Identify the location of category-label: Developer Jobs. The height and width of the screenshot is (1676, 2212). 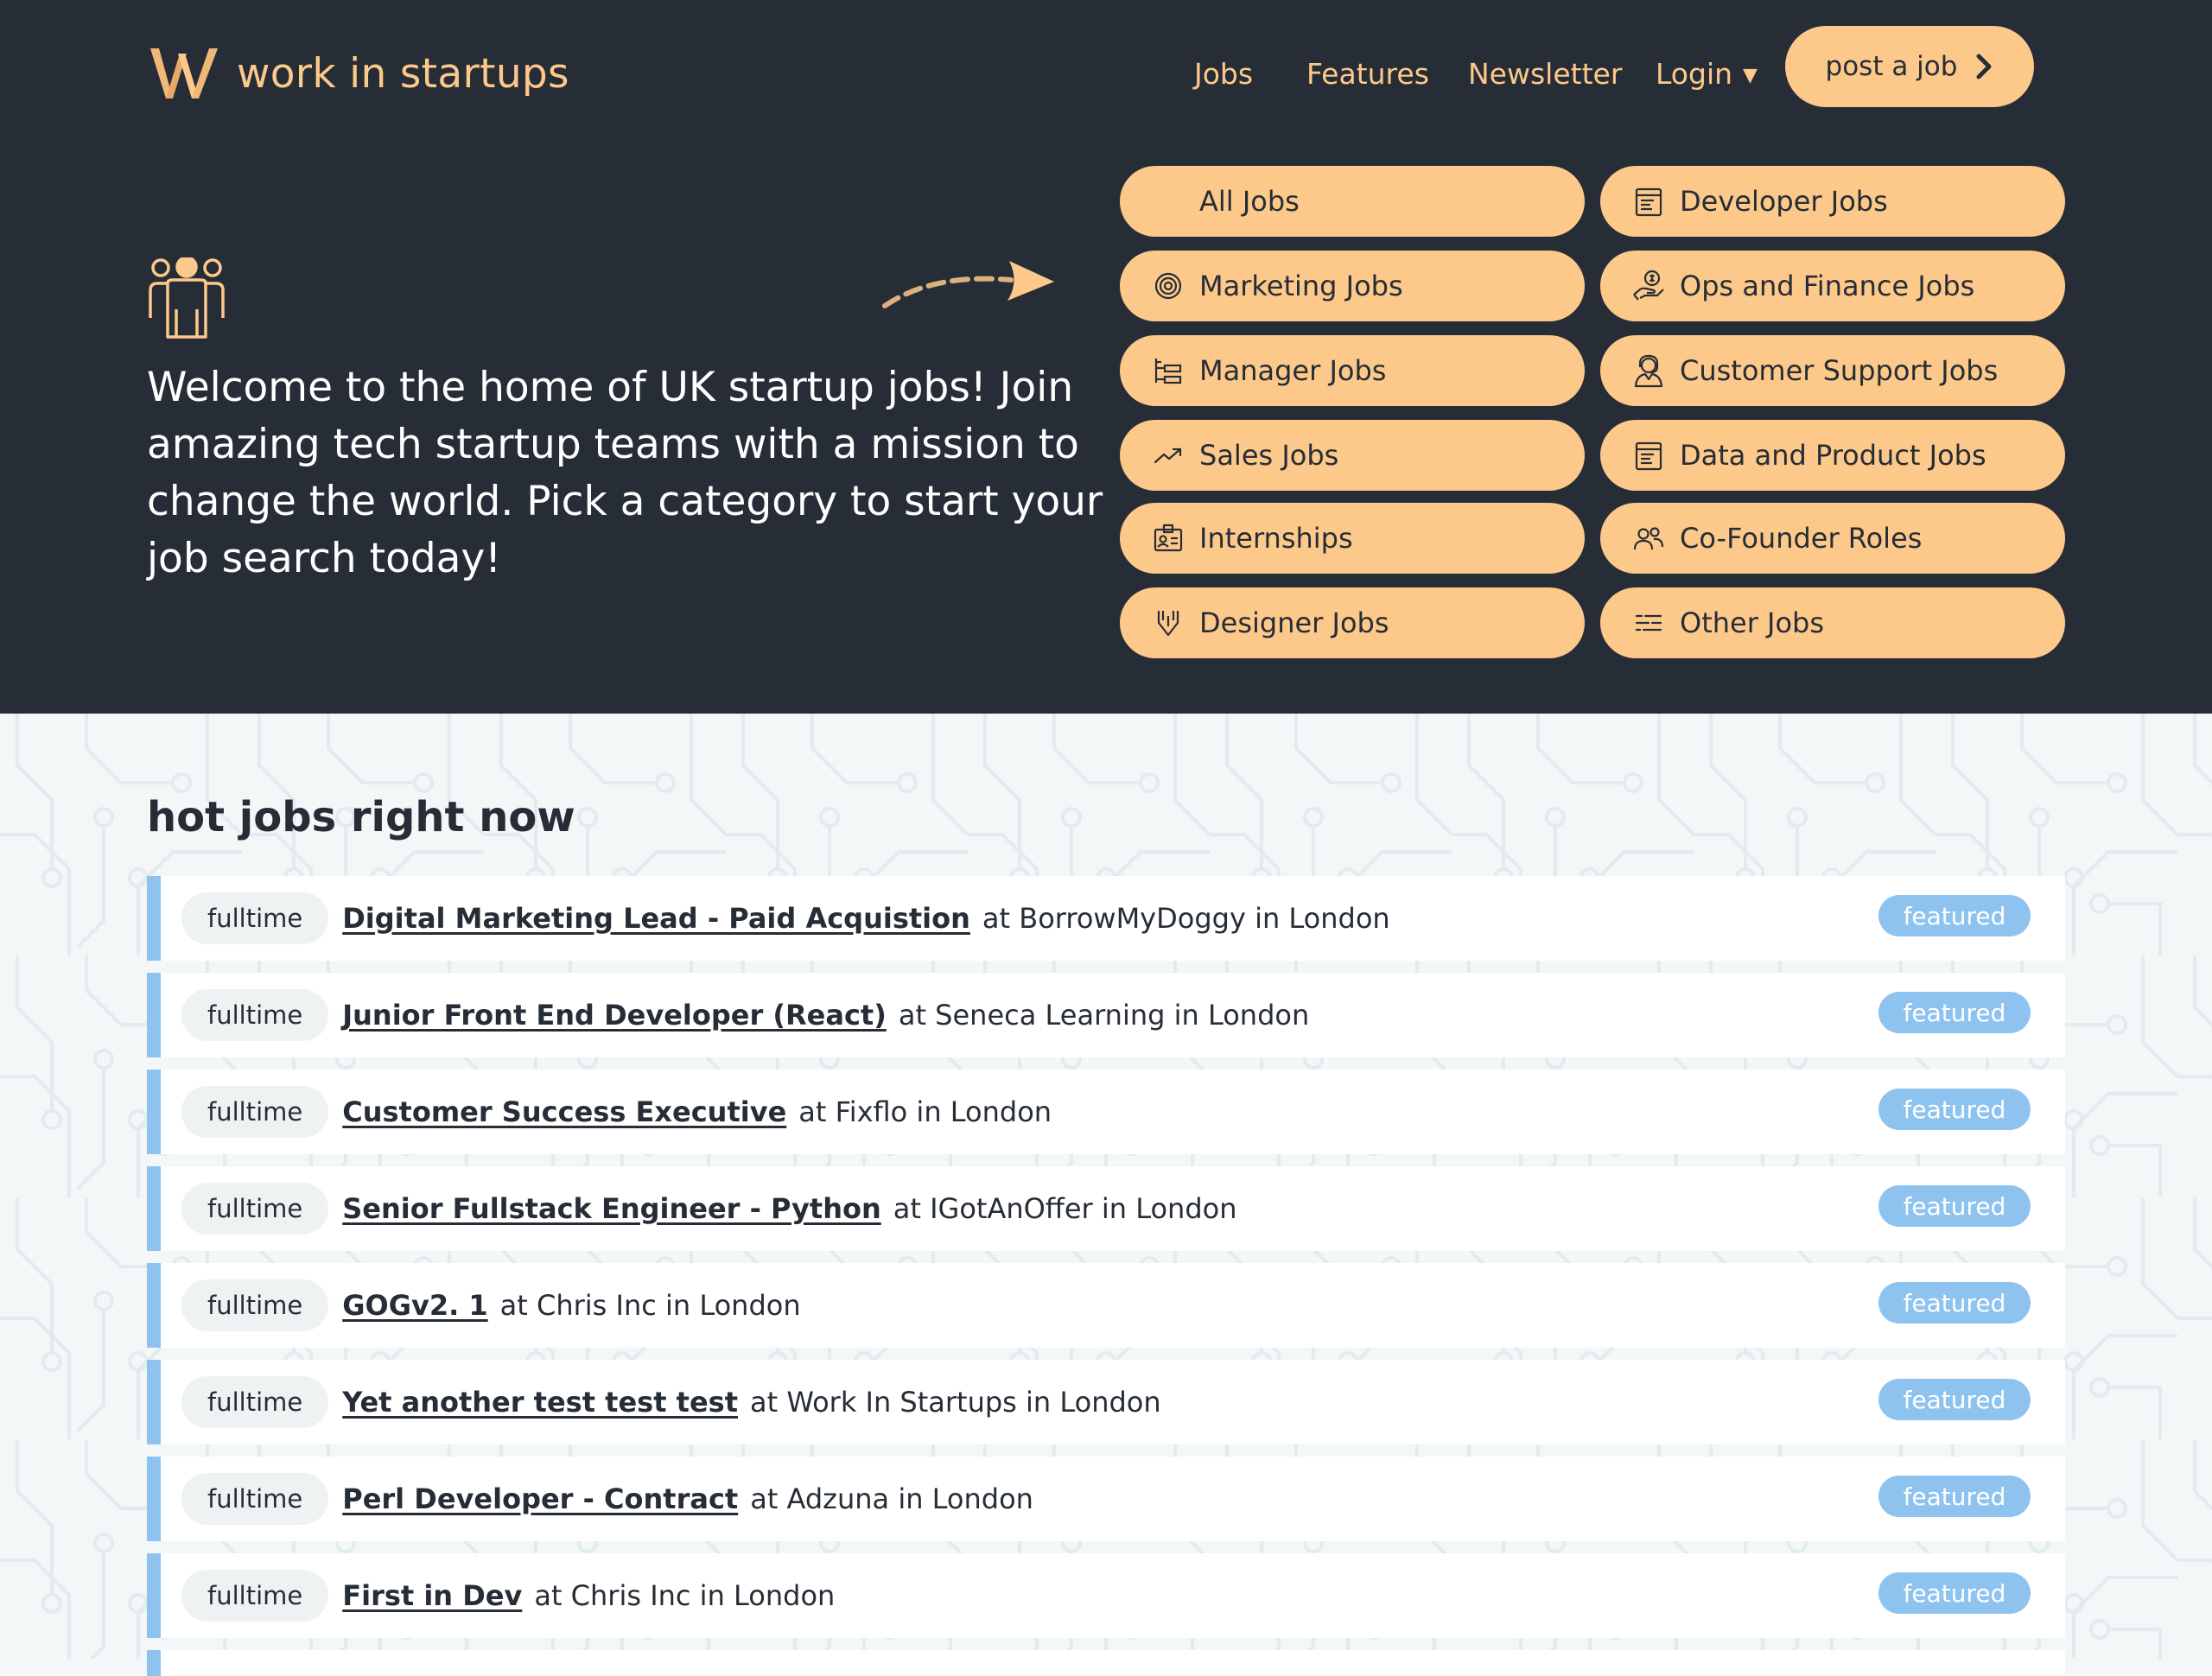
(1784, 201).